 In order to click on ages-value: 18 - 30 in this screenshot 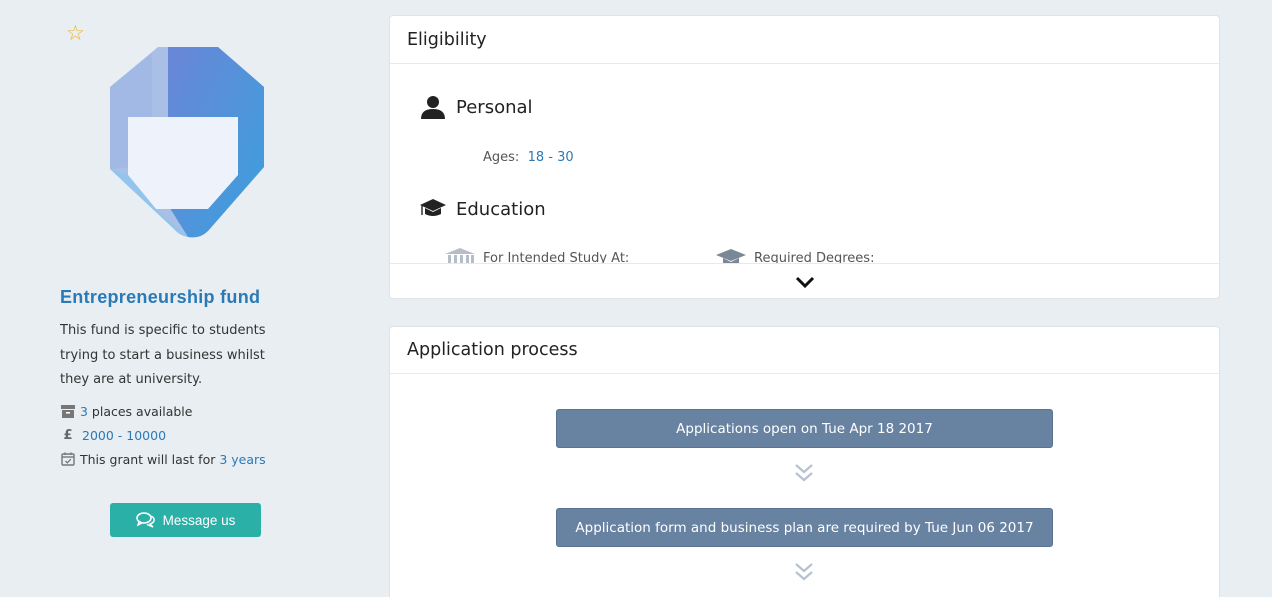, I will do `click(550, 157)`.